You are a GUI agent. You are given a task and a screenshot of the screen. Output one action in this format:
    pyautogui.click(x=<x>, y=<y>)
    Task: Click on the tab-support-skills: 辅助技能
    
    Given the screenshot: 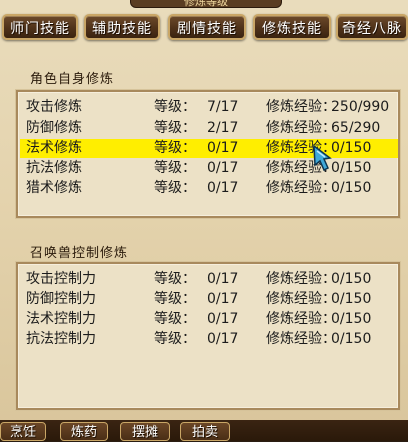 What is the action you would take?
    pyautogui.click(x=122, y=27)
    